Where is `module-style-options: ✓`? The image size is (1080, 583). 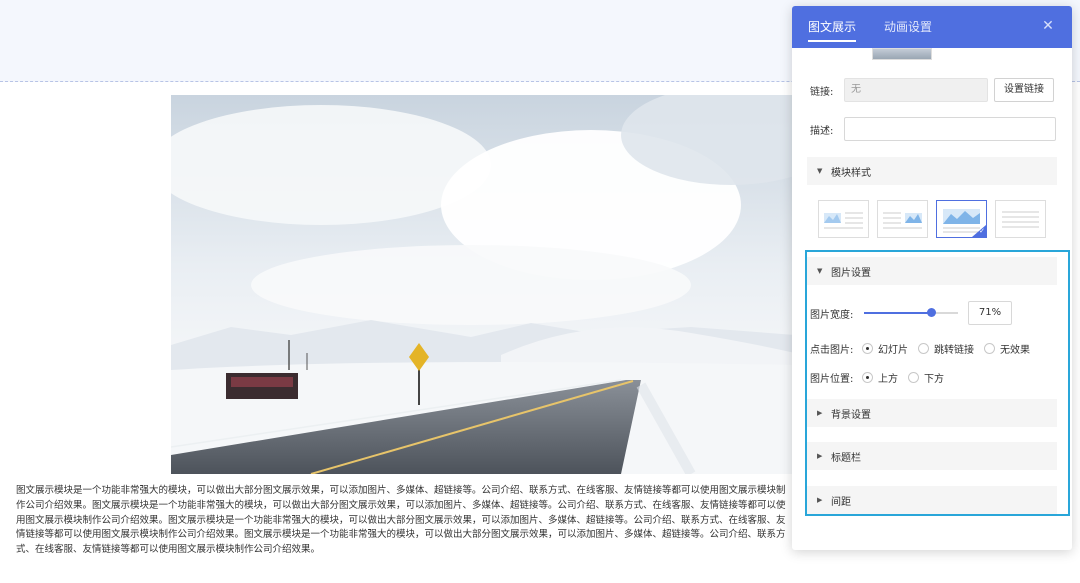 module-style-options: ✓ is located at coordinates (932, 219).